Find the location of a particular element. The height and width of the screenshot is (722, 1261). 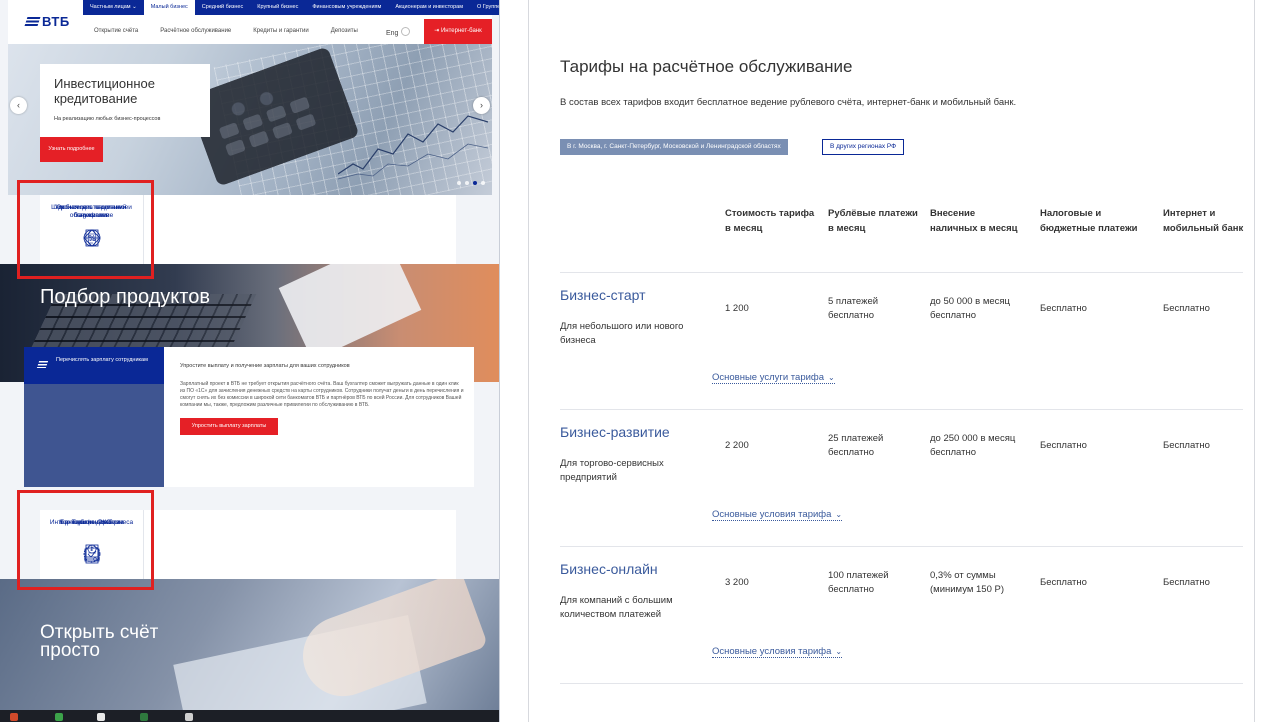

simplify-salary-button: Упростить выплату зарплаты is located at coordinates (229, 426).